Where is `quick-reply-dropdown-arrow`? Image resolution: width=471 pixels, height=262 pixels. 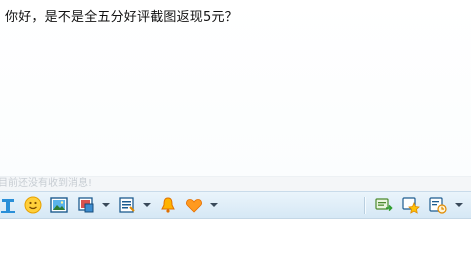 quick-reply-dropdown-arrow is located at coordinates (147, 205).